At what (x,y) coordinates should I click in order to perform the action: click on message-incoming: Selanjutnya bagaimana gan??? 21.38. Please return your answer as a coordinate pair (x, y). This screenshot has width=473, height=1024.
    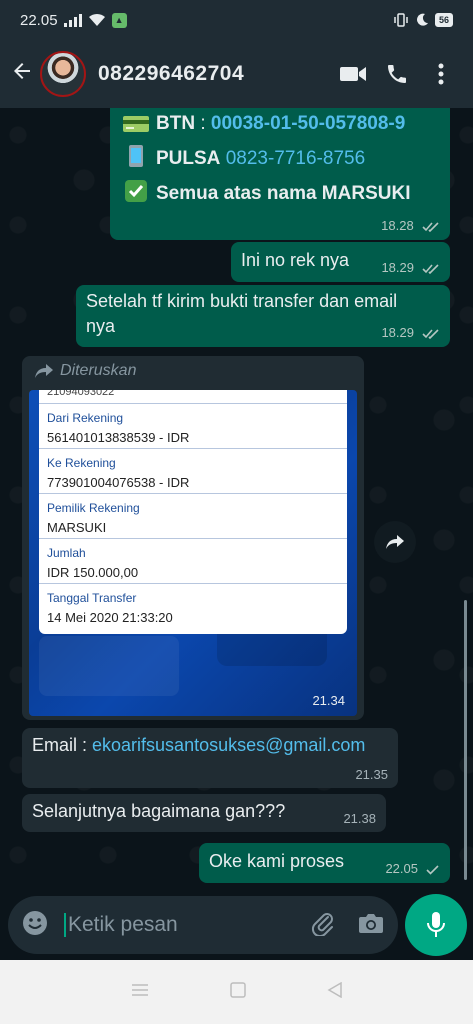
    Looking at the image, I should click on (204, 813).